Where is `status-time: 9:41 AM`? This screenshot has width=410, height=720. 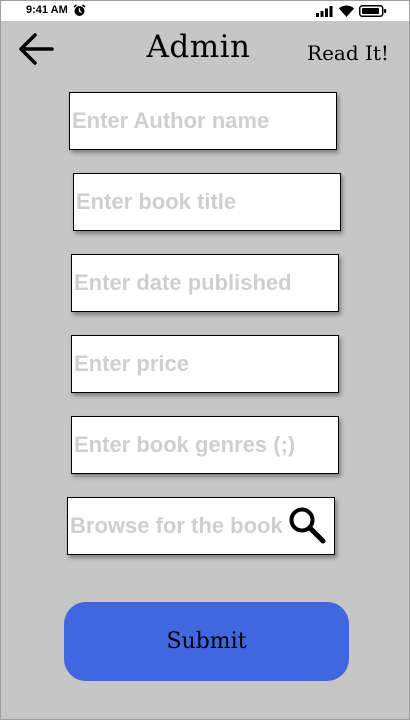 status-time: 9:41 AM is located at coordinates (47, 10).